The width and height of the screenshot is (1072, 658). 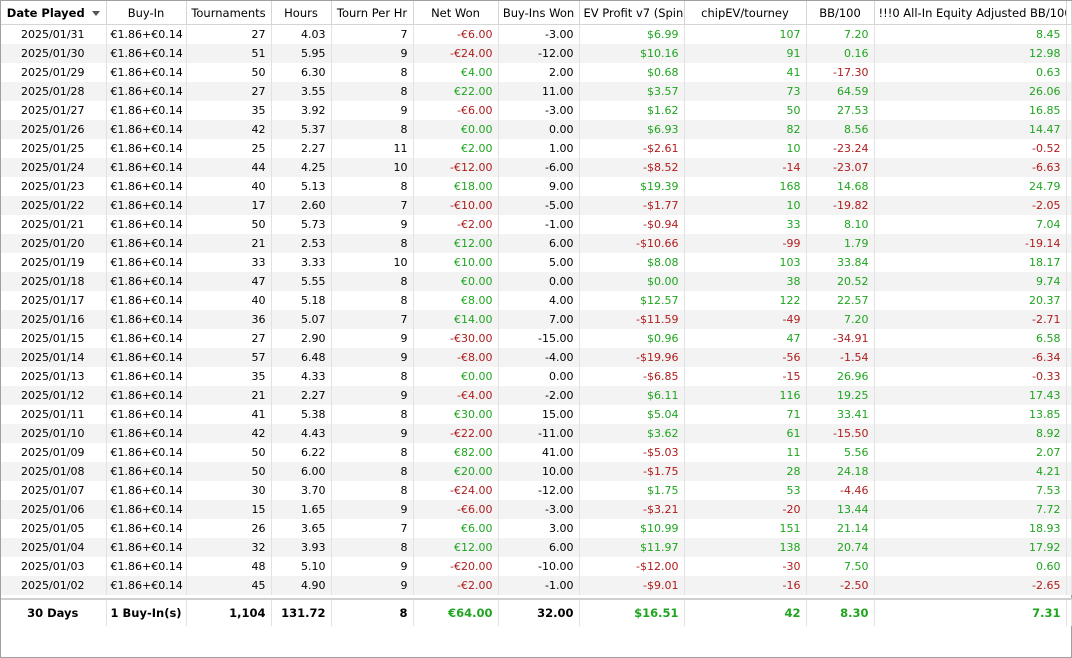 I want to click on cell-biw: -3.00, so click(x=539, y=509).